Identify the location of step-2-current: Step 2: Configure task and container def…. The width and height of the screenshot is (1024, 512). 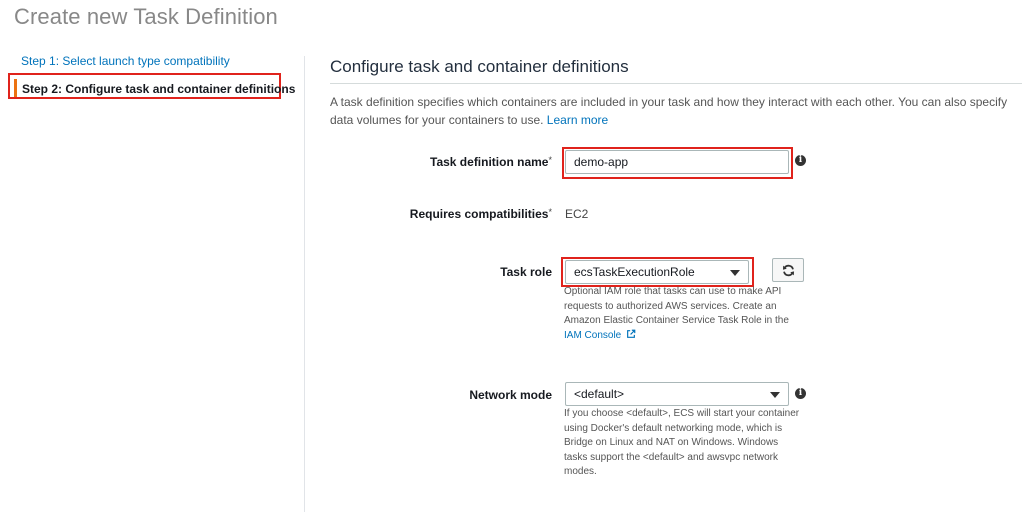
(158, 89).